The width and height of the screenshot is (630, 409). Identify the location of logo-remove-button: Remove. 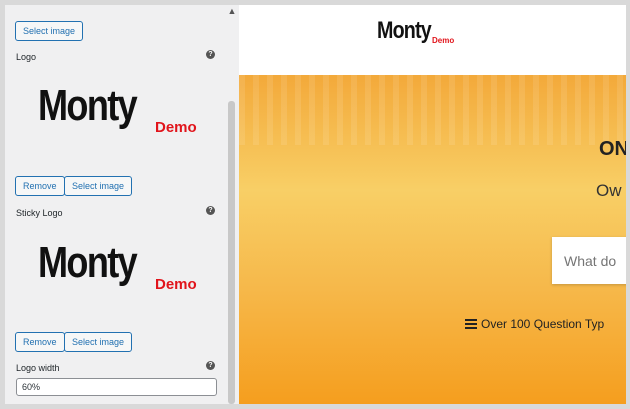
(40, 186).